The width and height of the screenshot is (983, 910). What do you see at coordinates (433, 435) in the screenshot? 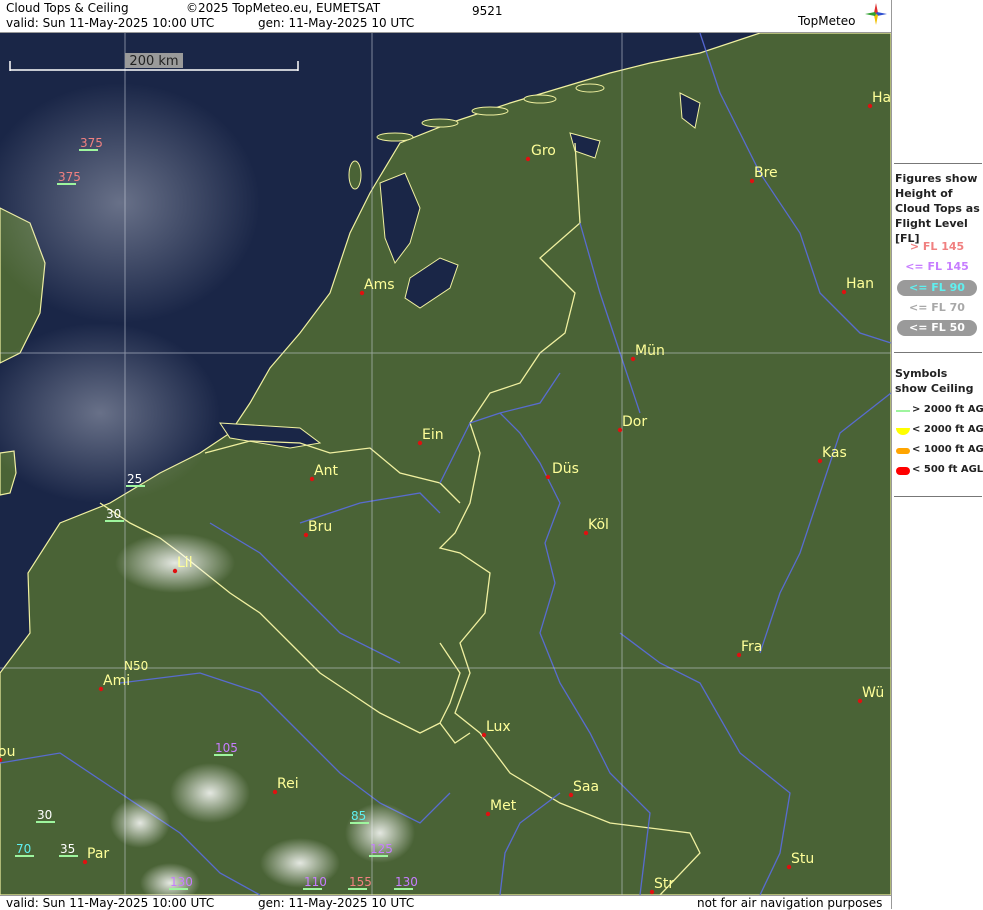
I see `city-label: Ein` at bounding box center [433, 435].